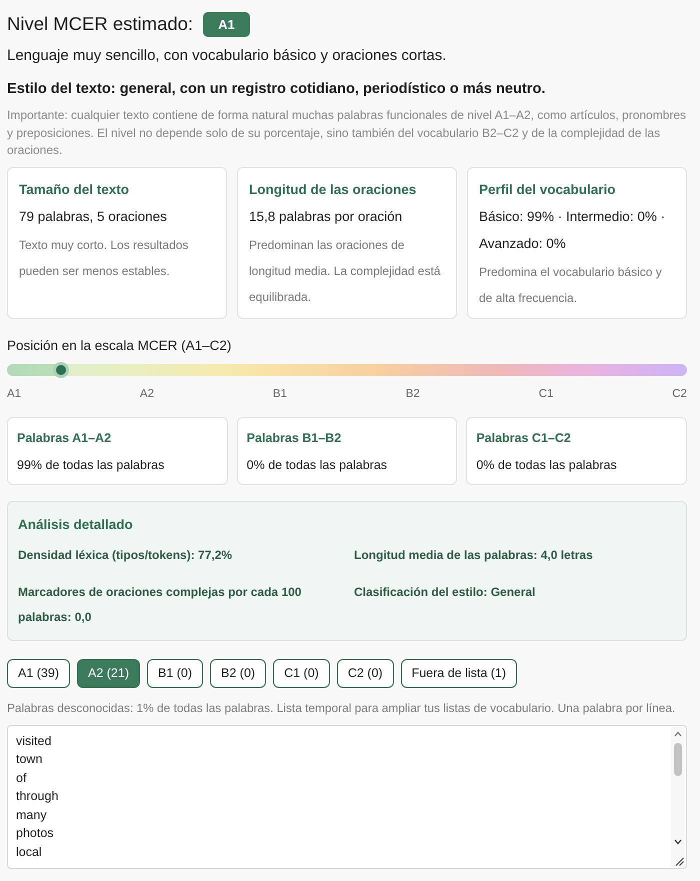  What do you see at coordinates (413, 394) in the screenshot?
I see `scale-tick-label: B2` at bounding box center [413, 394].